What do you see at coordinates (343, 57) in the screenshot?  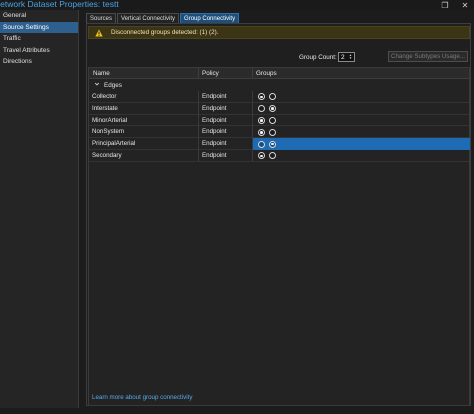 I see `group-count-value: 2` at bounding box center [343, 57].